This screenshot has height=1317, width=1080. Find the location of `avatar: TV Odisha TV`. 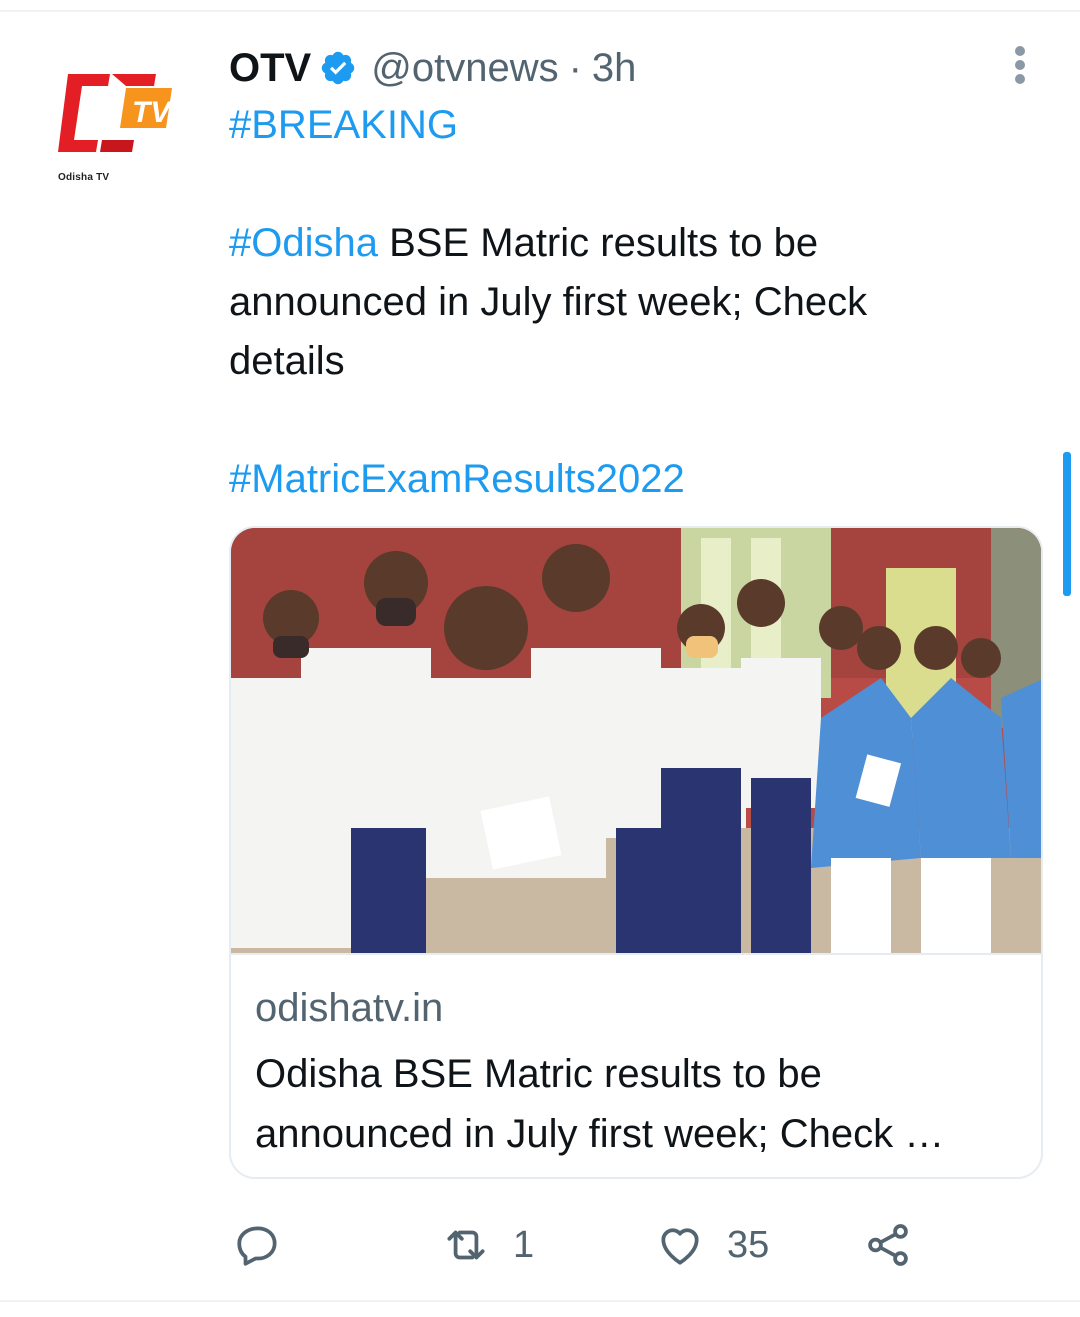

avatar: TV Odisha TV is located at coordinates (117, 128).